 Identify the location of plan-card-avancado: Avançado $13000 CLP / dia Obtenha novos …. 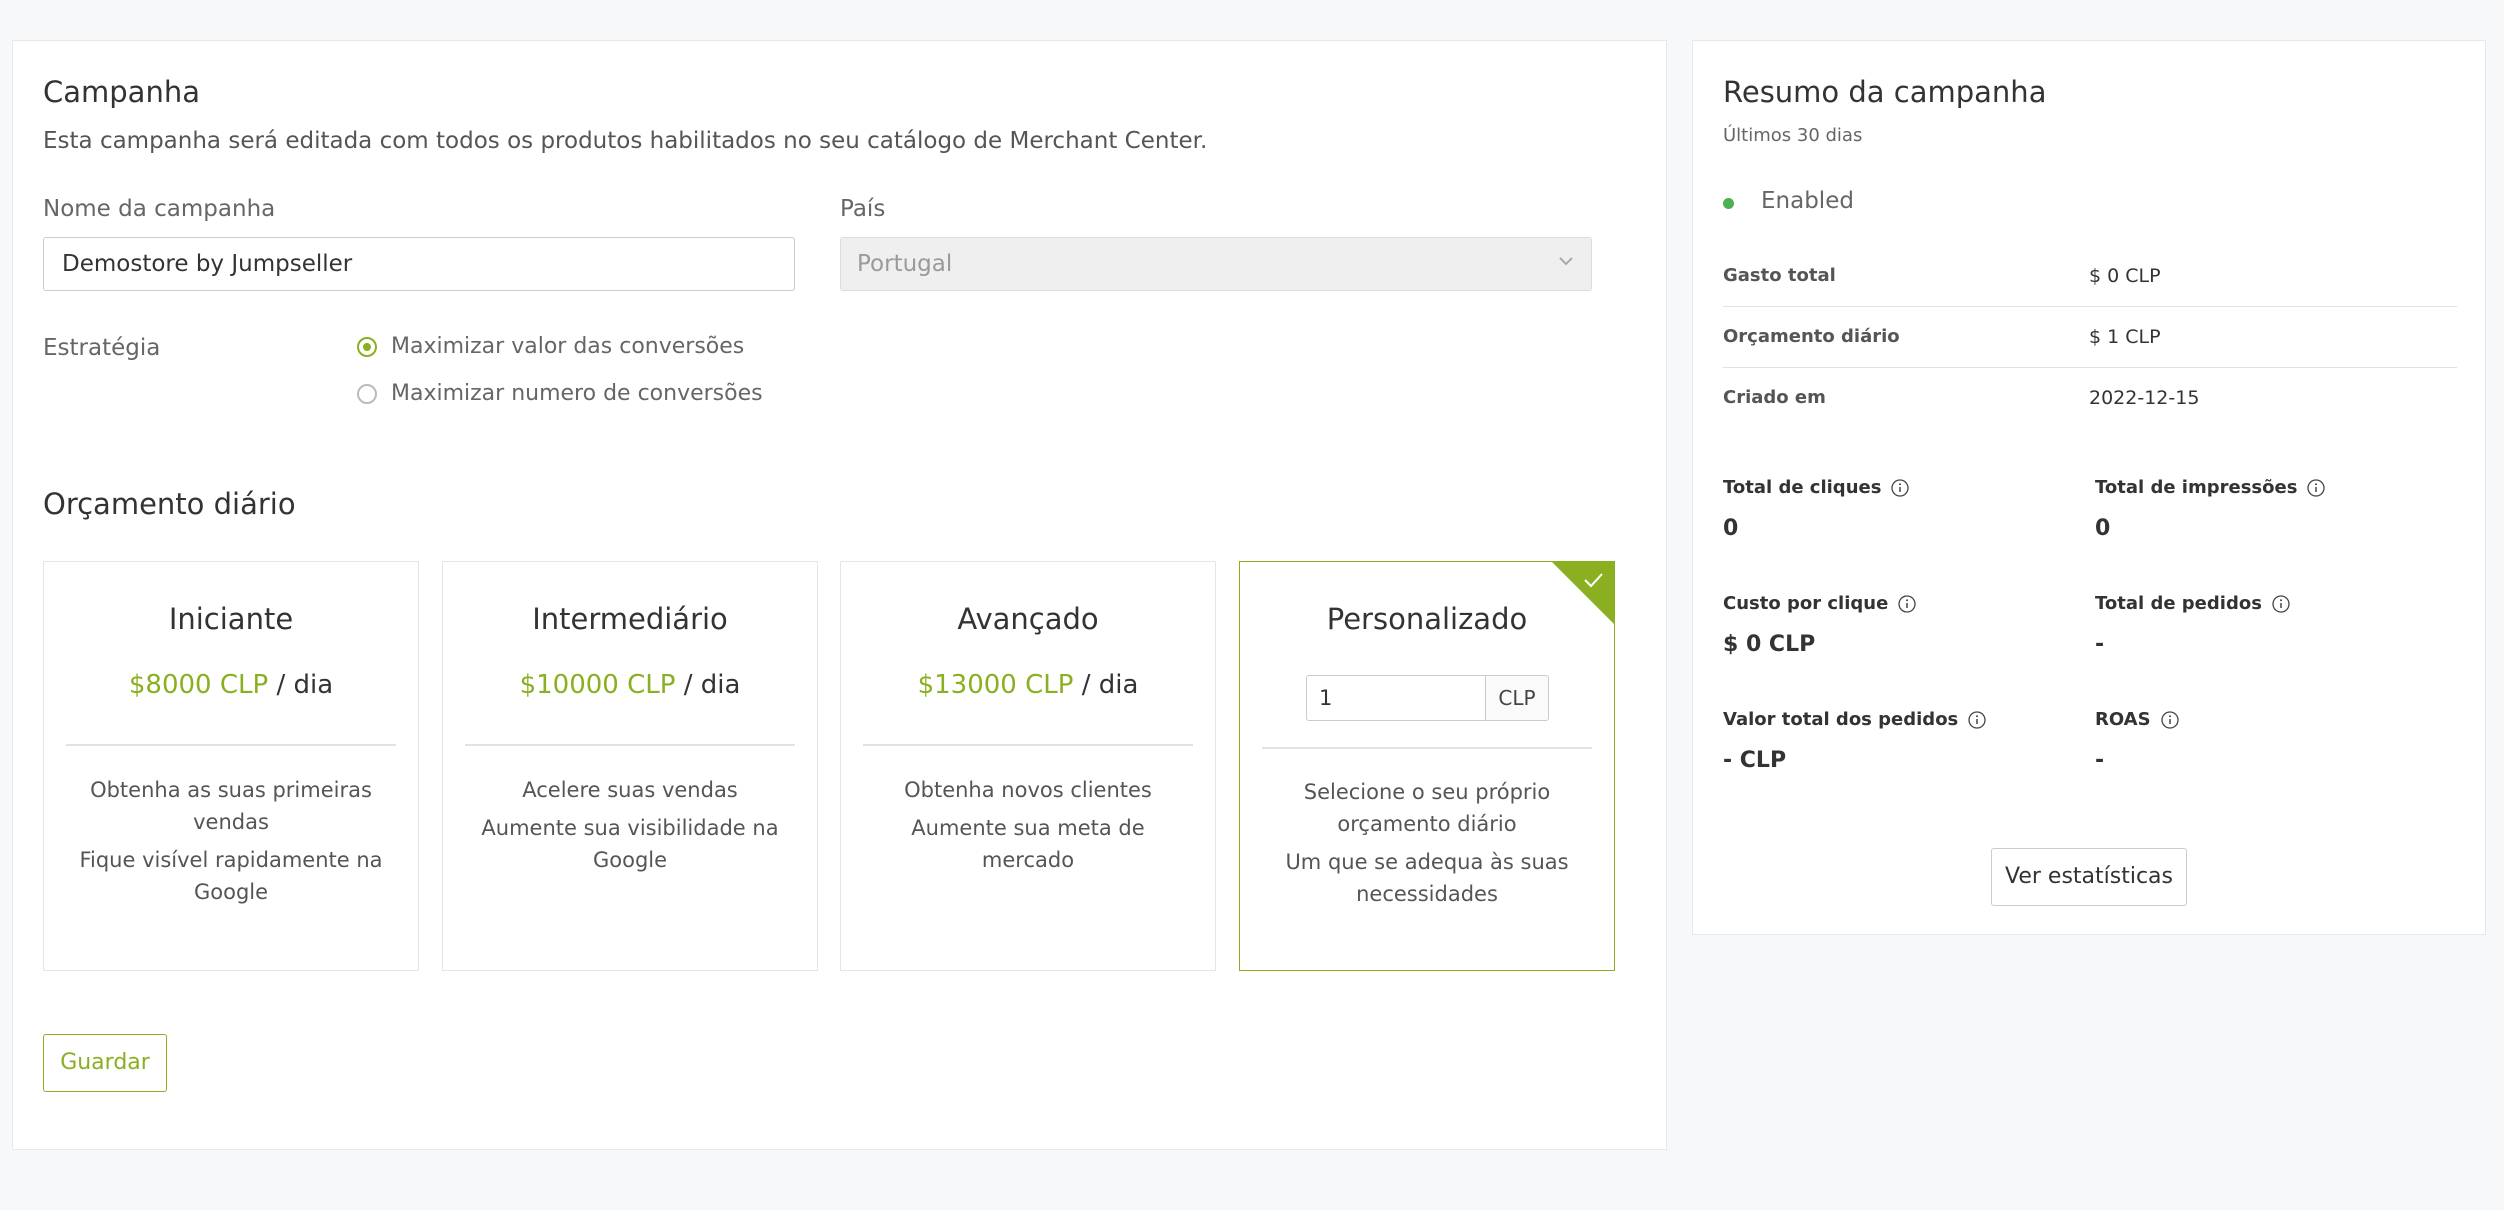
(1028, 766).